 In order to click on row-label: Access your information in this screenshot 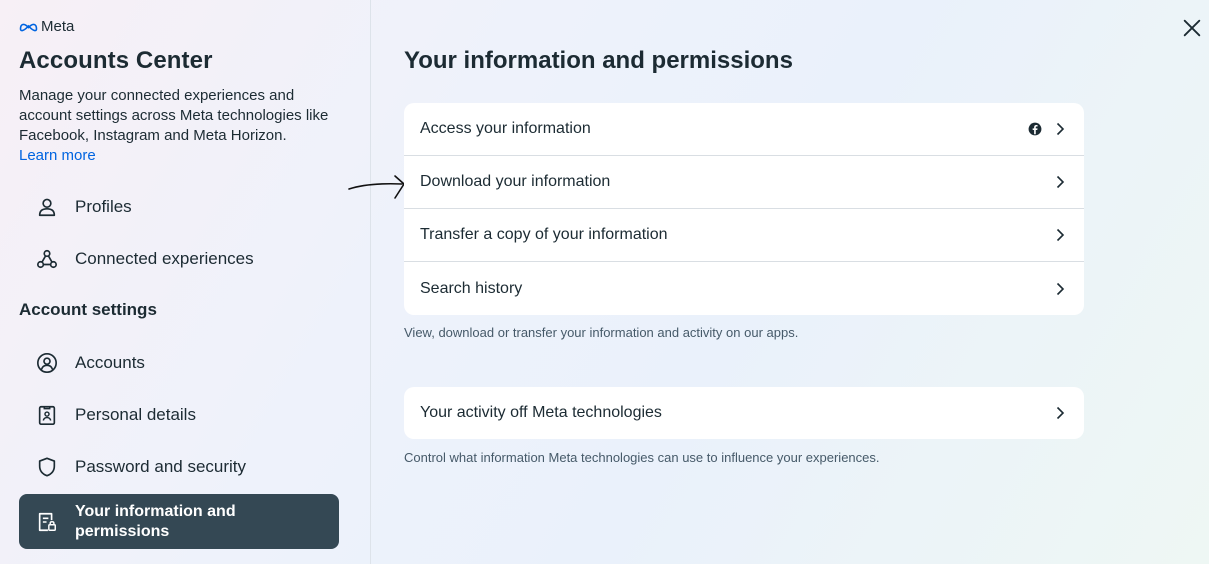, I will do `click(505, 128)`.